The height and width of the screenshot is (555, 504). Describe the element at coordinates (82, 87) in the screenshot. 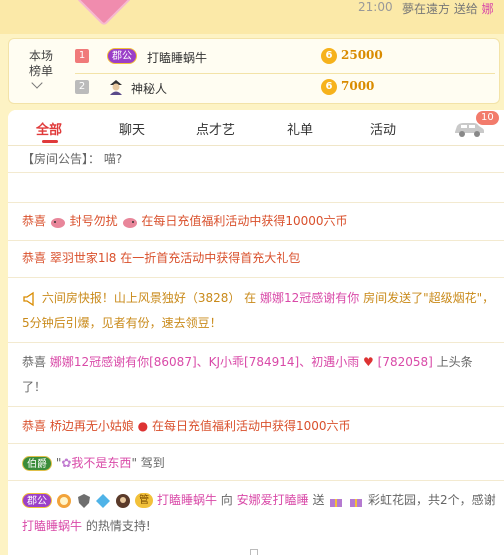

I see `rank-number: 2` at that location.